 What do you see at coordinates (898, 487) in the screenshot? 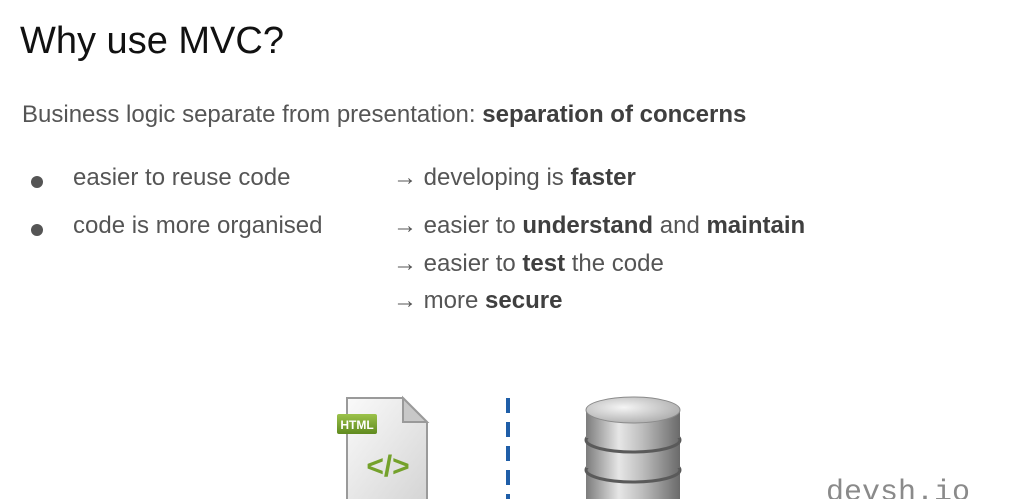
I see `watermark-text: devsh.io` at bounding box center [898, 487].